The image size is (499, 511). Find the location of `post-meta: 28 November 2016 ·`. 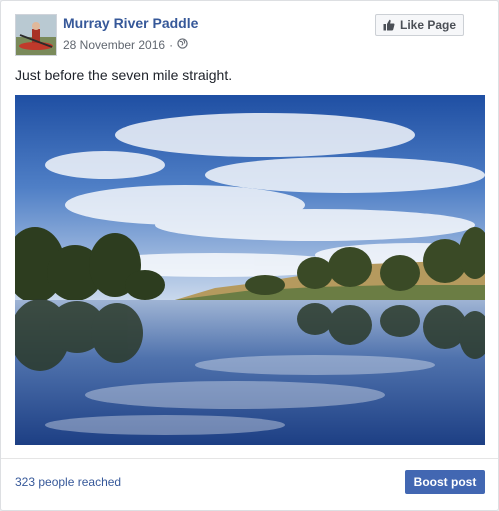

post-meta: 28 November 2016 · is located at coordinates (125, 45).